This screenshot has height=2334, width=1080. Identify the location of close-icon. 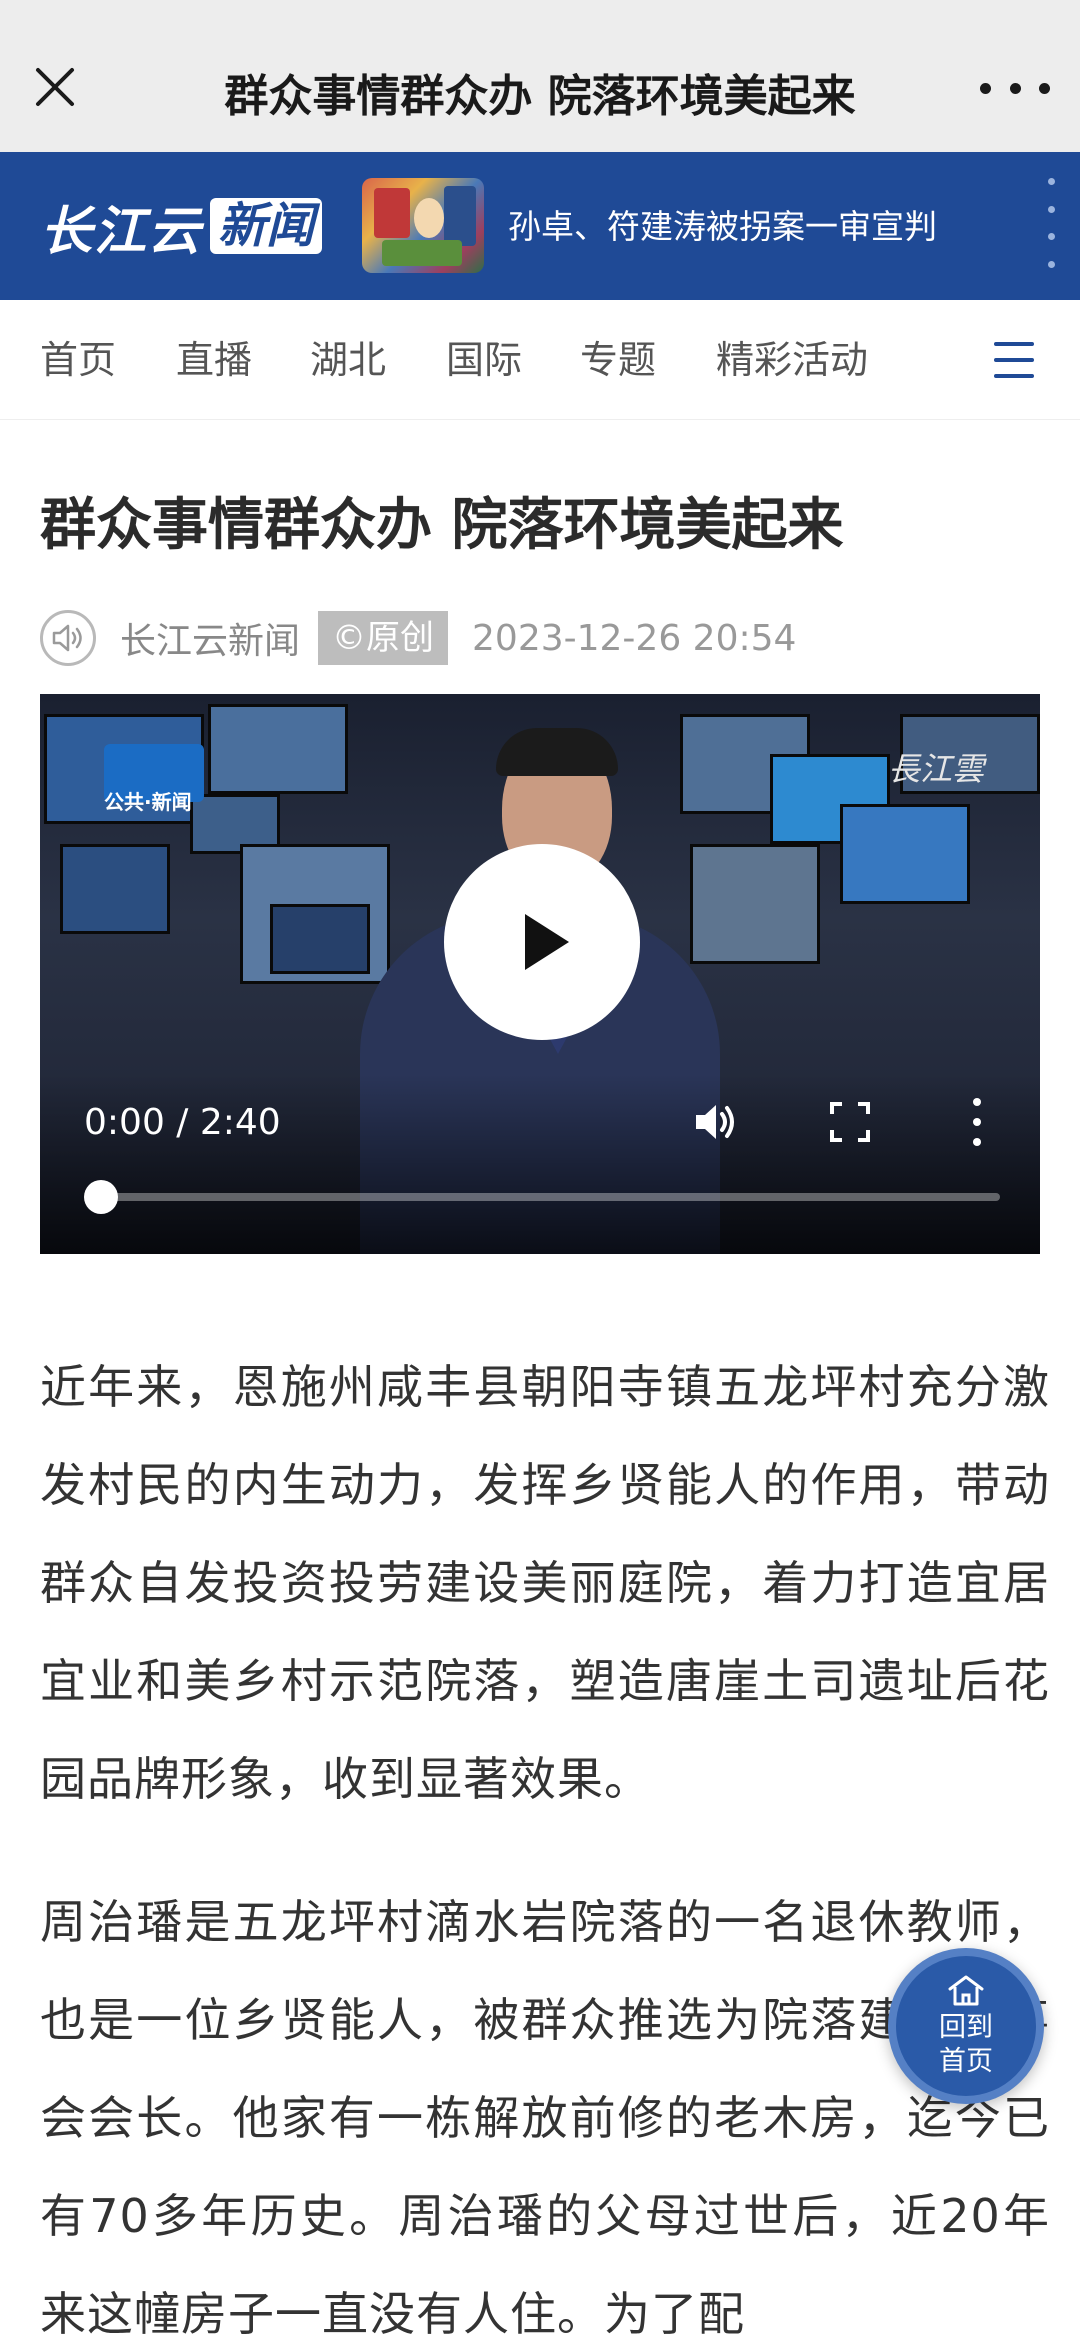
(55, 87).